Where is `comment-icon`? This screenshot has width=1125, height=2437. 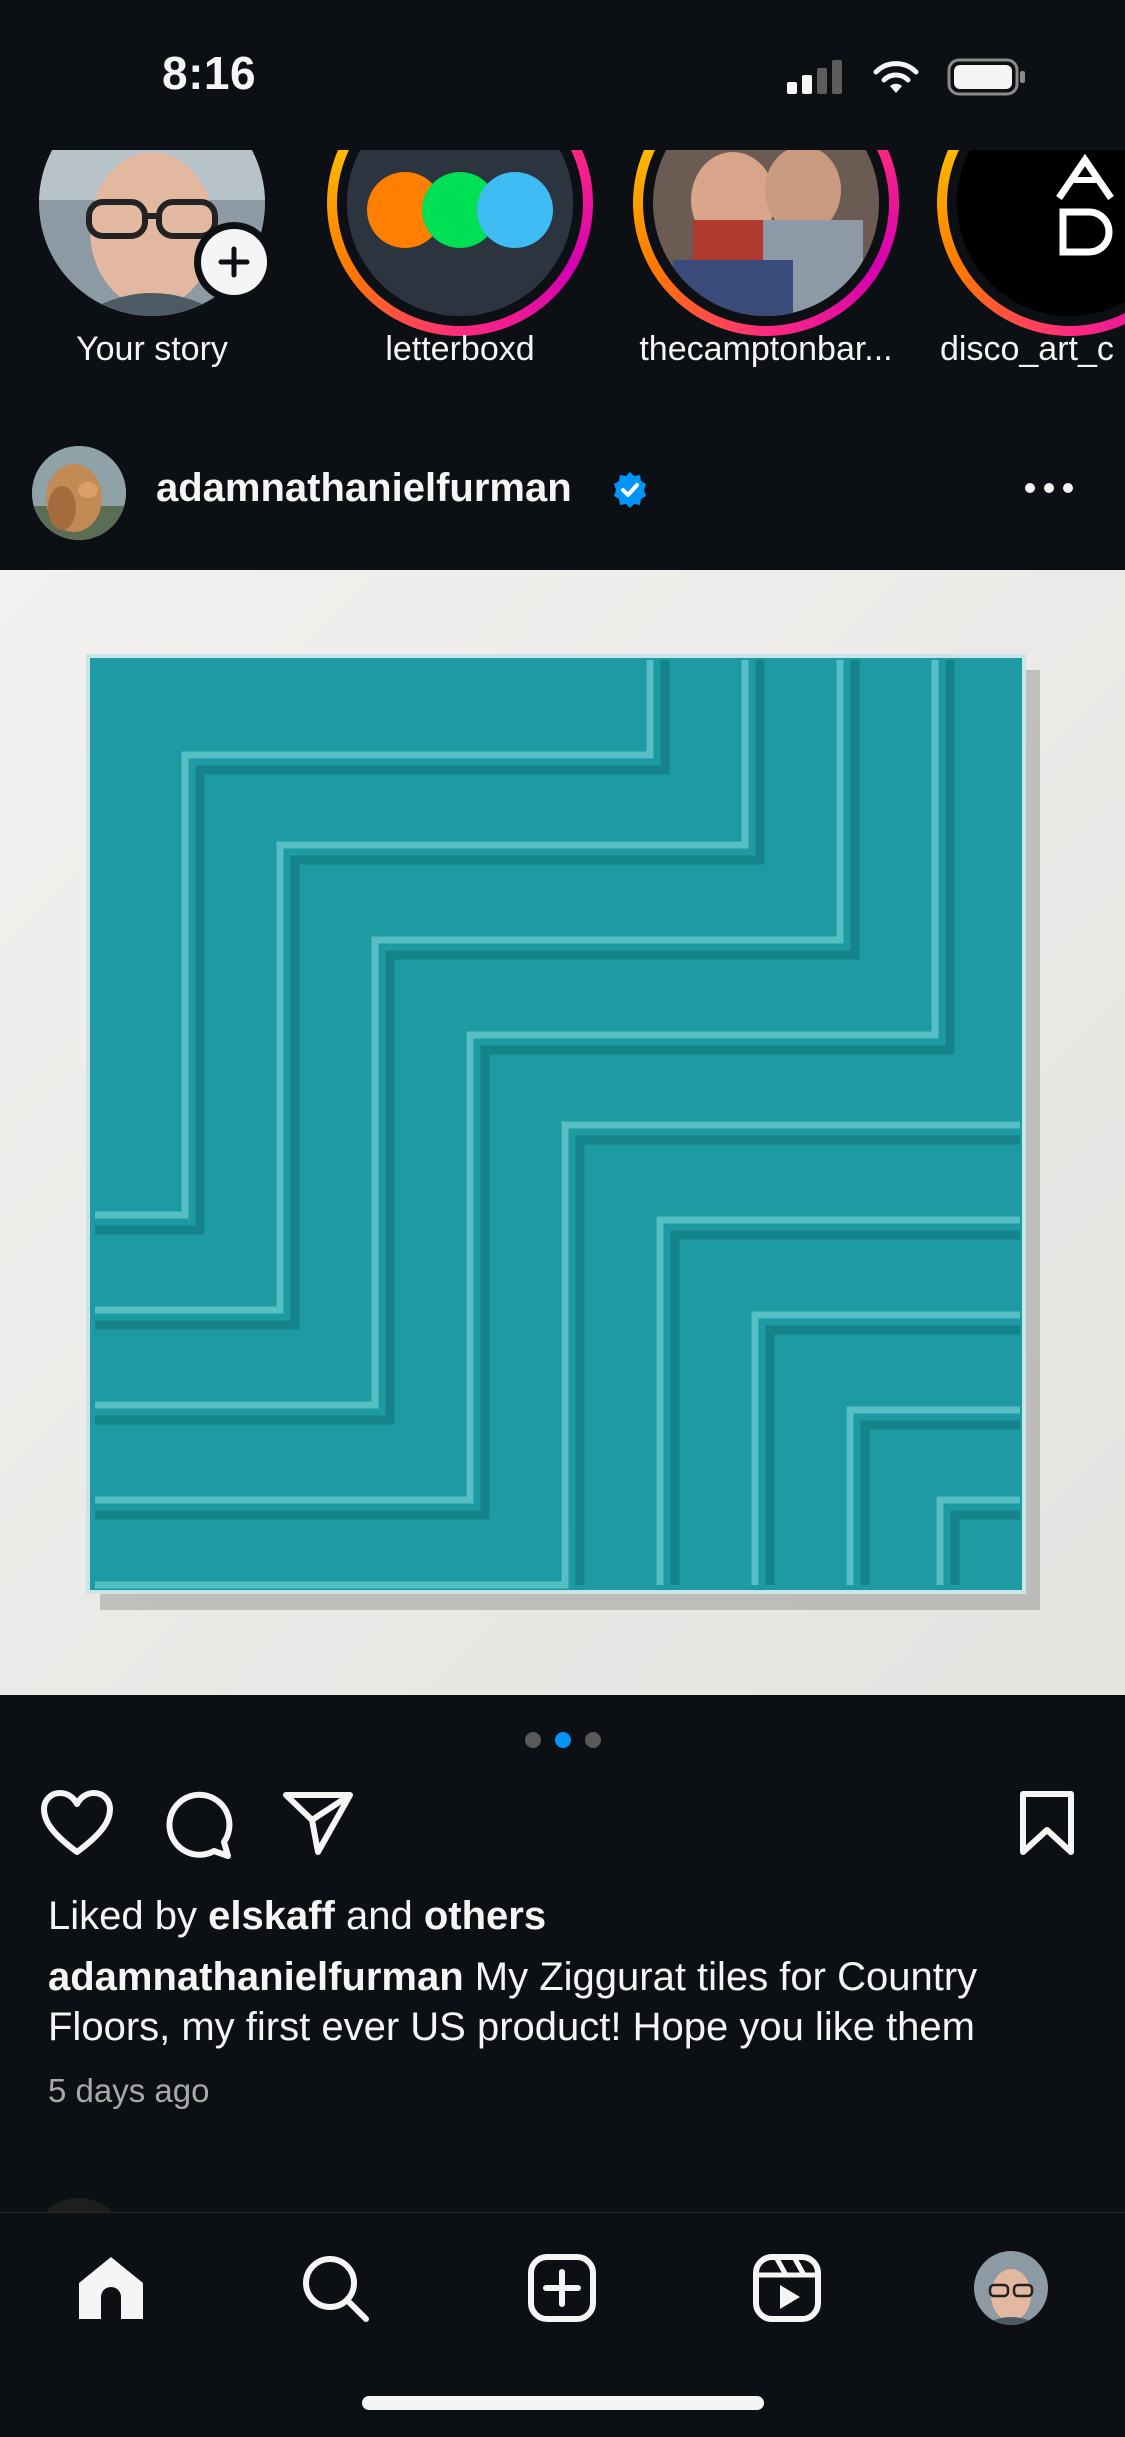
comment-icon is located at coordinates (199, 1825).